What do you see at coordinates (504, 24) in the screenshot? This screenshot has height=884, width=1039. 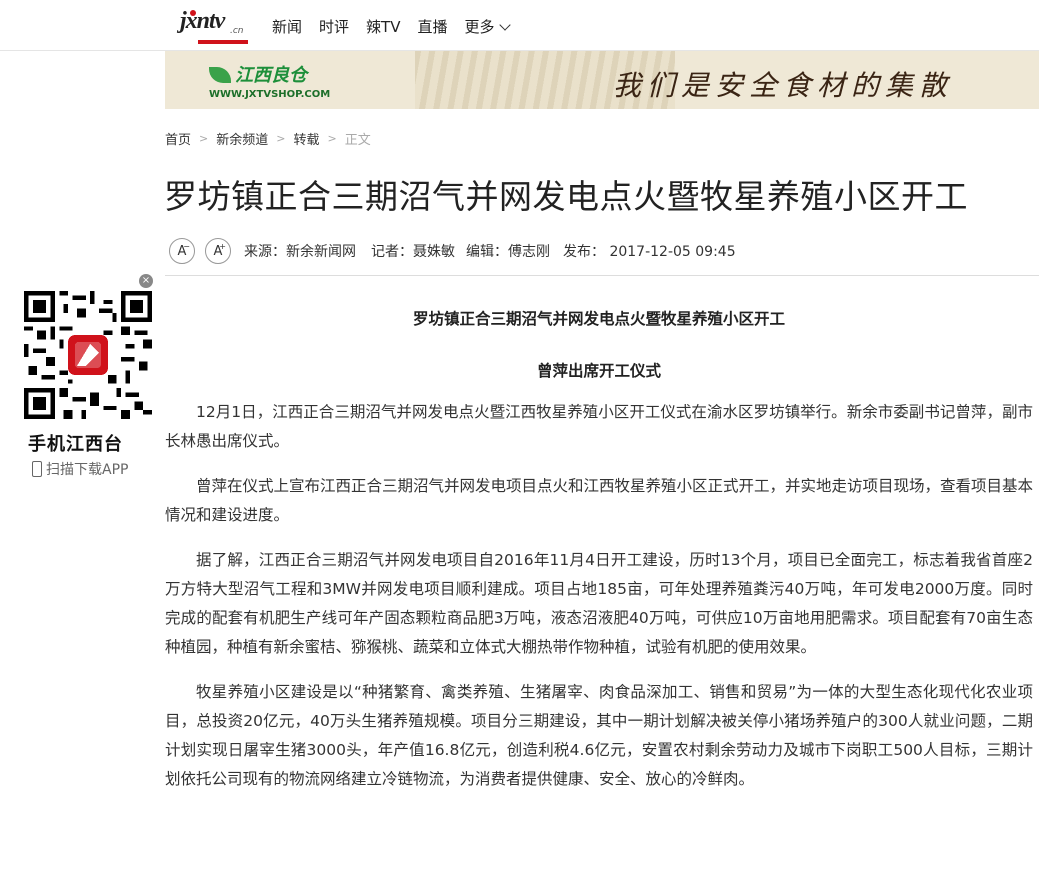 I see `chevron-down-icon` at bounding box center [504, 24].